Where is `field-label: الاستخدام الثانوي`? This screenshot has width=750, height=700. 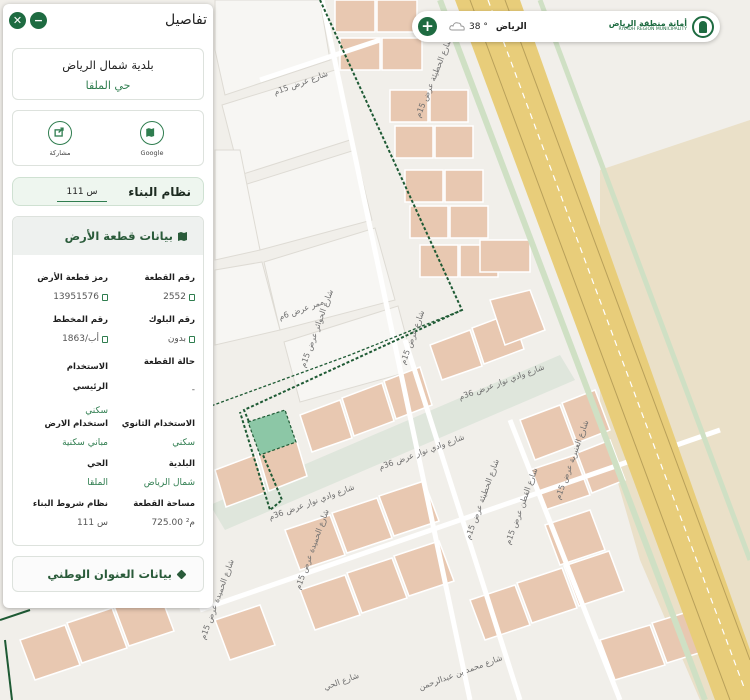 field-label: الاستخدام الثانوي is located at coordinates (158, 424).